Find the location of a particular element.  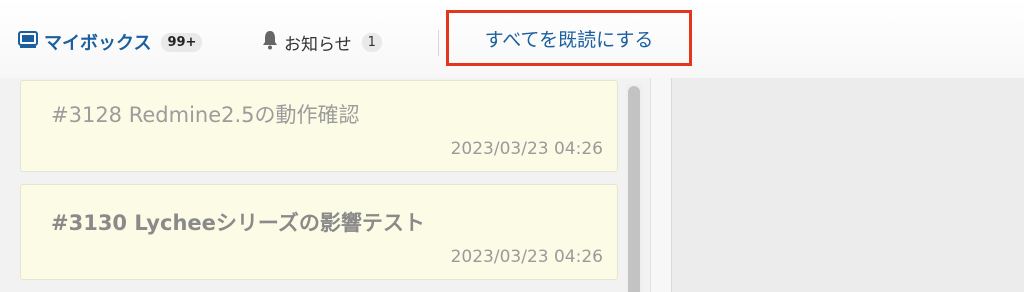

bell-icon is located at coordinates (270, 42).